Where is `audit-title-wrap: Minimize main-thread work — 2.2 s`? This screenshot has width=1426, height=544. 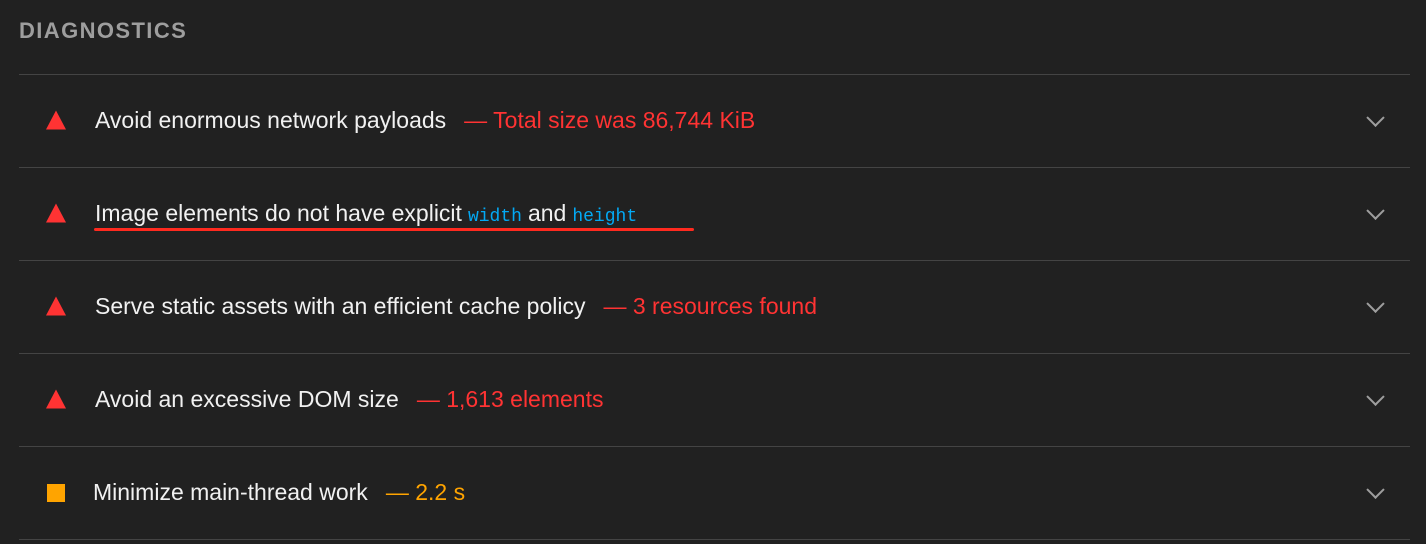
audit-title-wrap: Minimize main-thread work — 2.2 s is located at coordinates (279, 492).